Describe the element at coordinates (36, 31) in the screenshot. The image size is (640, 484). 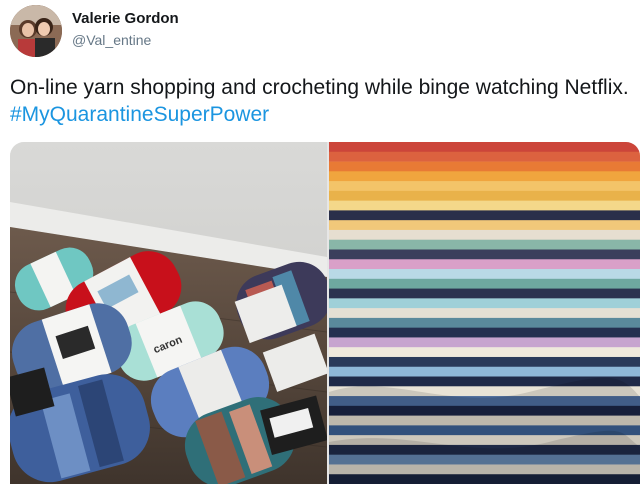
I see `avatar` at that location.